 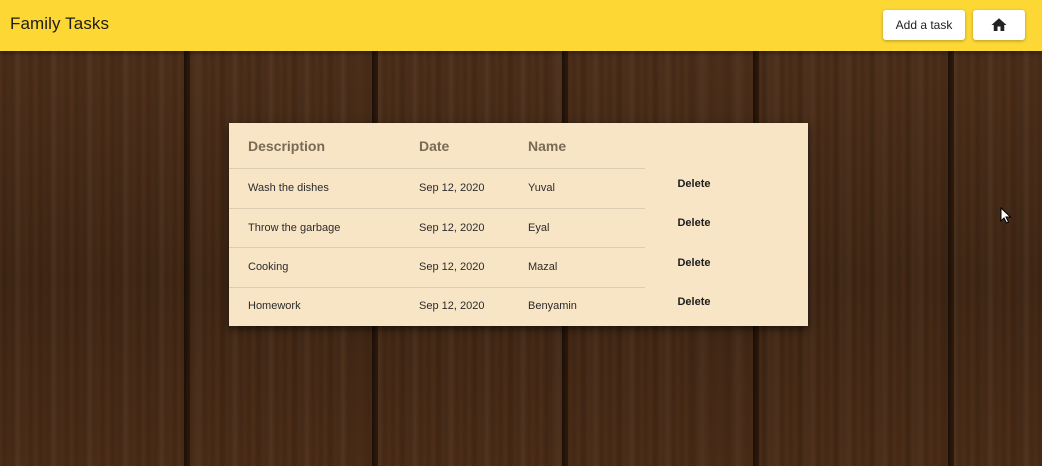 I want to click on task-description: Cooking, so click(x=268, y=267).